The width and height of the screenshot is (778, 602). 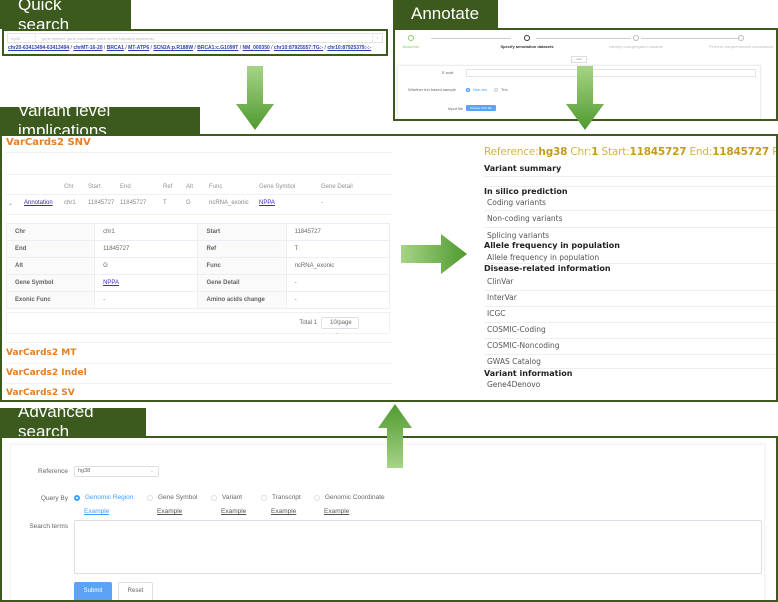 I want to click on radio-genomic-coordinate: Genomic Coordinate, so click(x=349, y=497).